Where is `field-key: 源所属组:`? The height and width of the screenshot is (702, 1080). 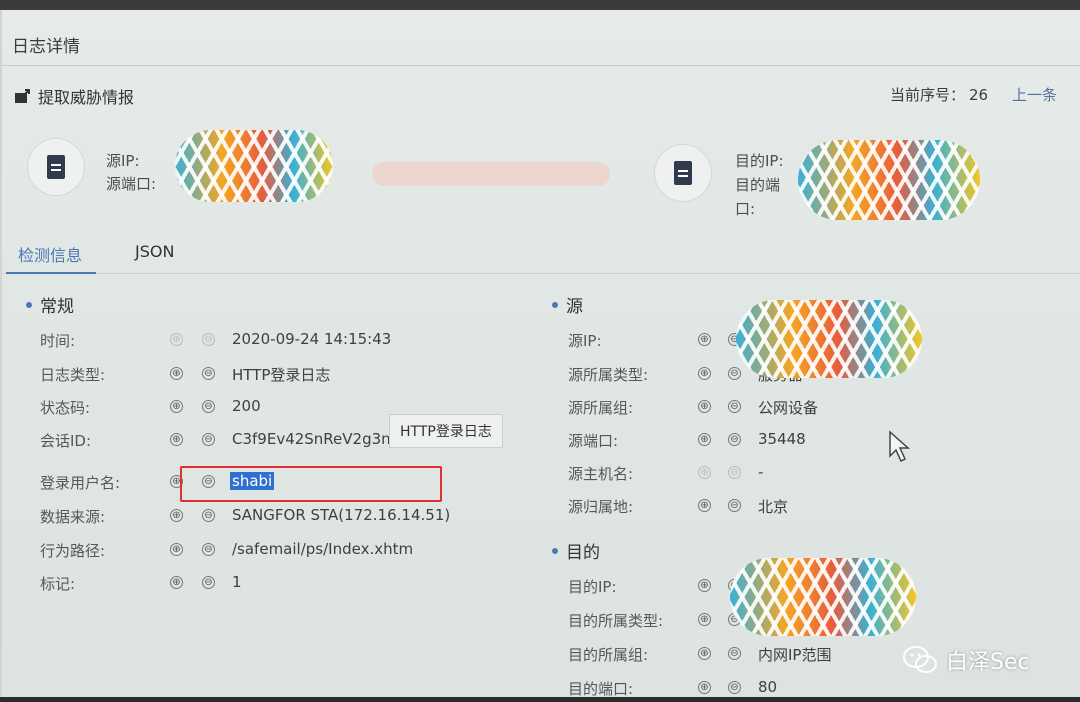
field-key: 源所属组: is located at coordinates (601, 408).